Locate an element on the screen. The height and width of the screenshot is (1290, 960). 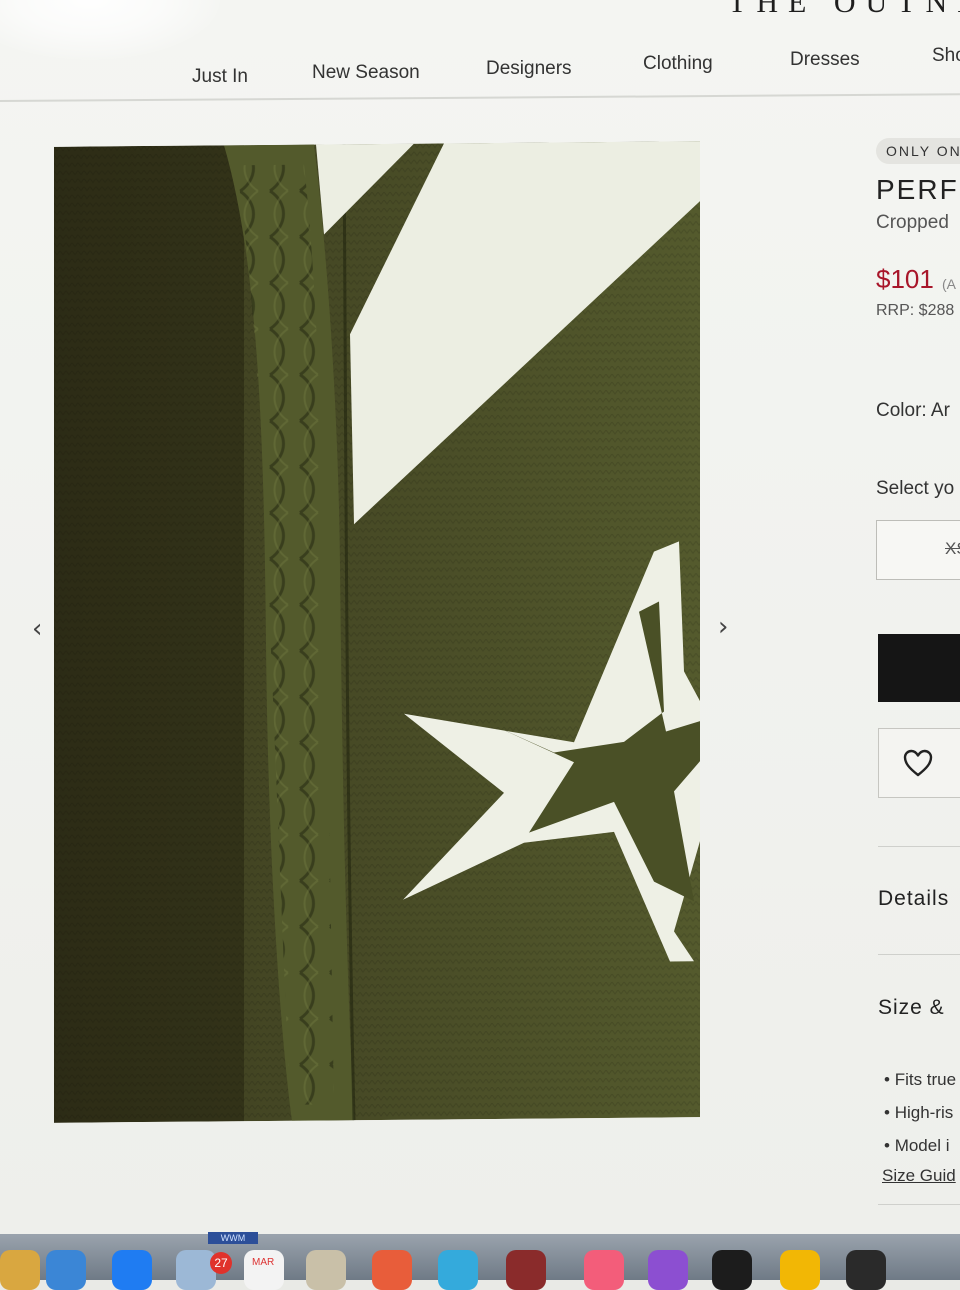
chevron-left-icon: ‹ is located at coordinates (37, 629).